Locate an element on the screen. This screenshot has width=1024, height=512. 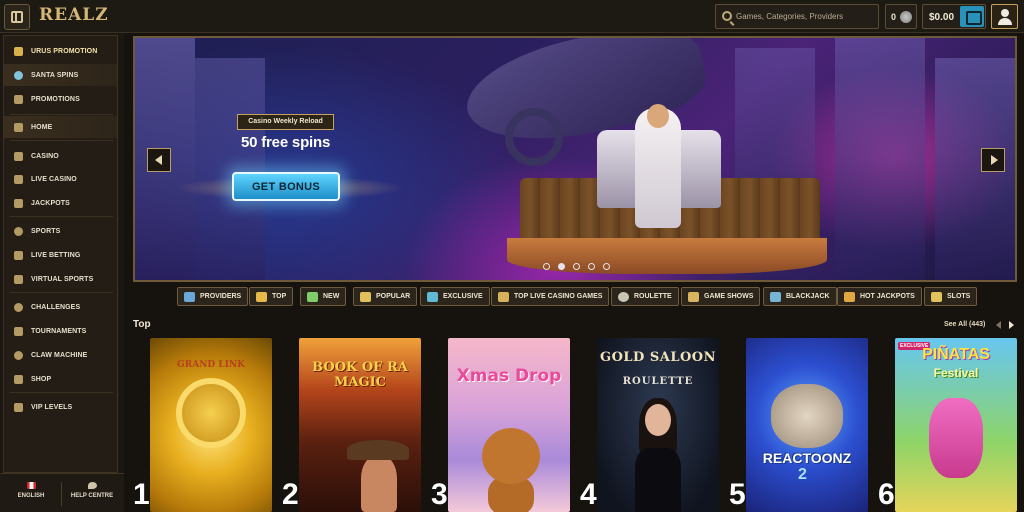
section-title: Top is located at coordinates (142, 324).